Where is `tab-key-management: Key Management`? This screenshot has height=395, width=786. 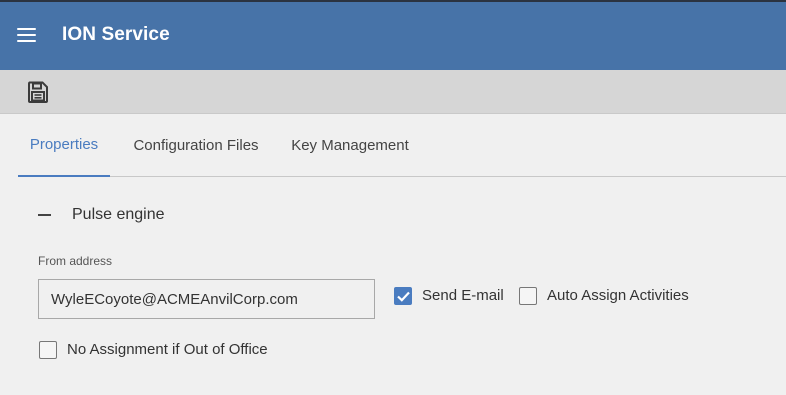
tab-key-management: Key Management is located at coordinates (350, 145).